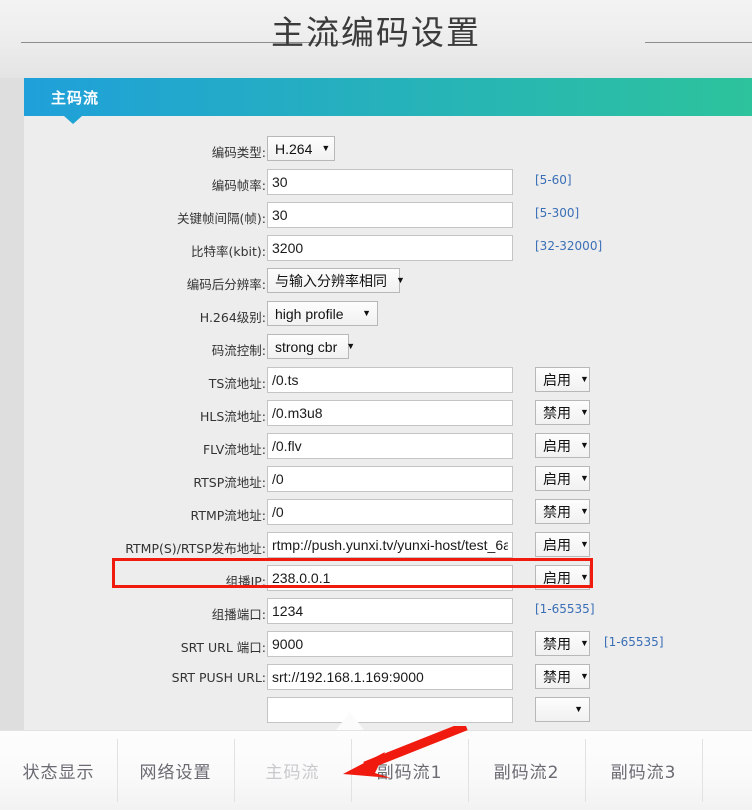  I want to click on field-label: RTMP(S)/RTSP发布地址:, so click(145, 547).